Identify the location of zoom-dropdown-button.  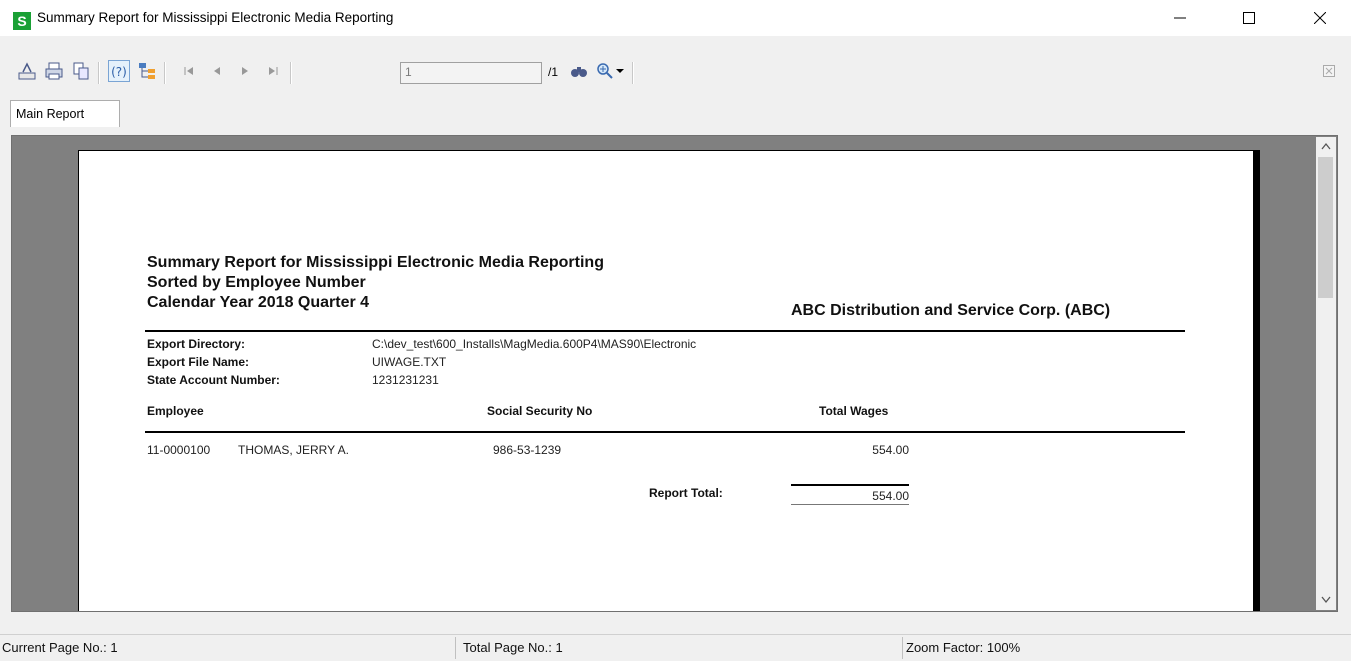
(620, 71).